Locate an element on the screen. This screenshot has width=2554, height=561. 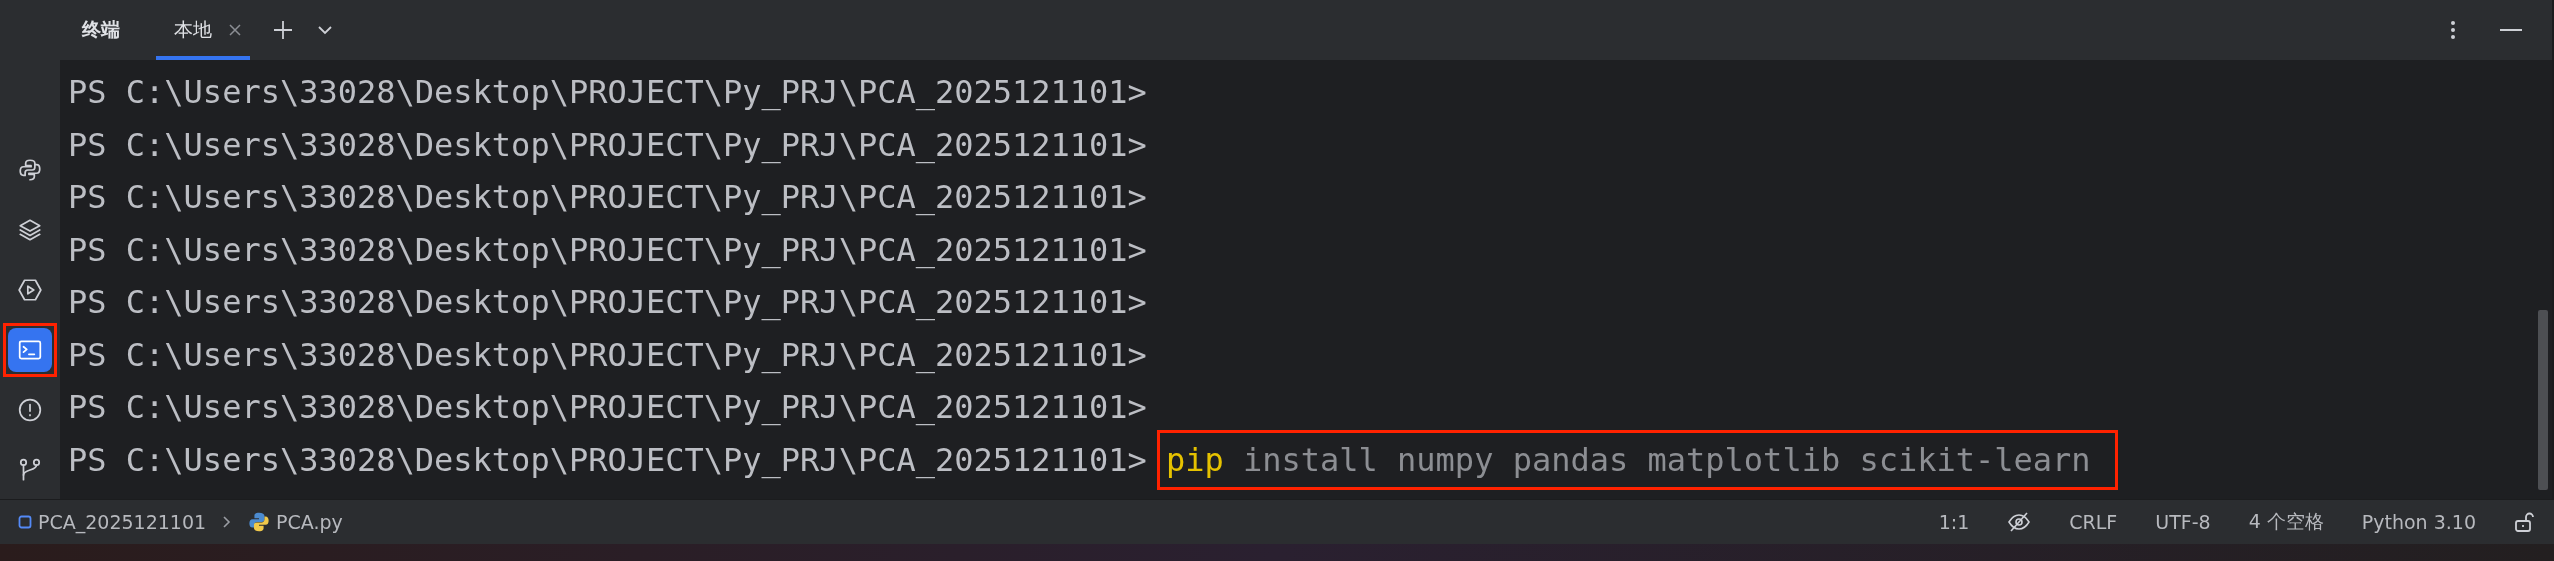
interpreter-setting: Python 3.10 is located at coordinates (2418, 522).